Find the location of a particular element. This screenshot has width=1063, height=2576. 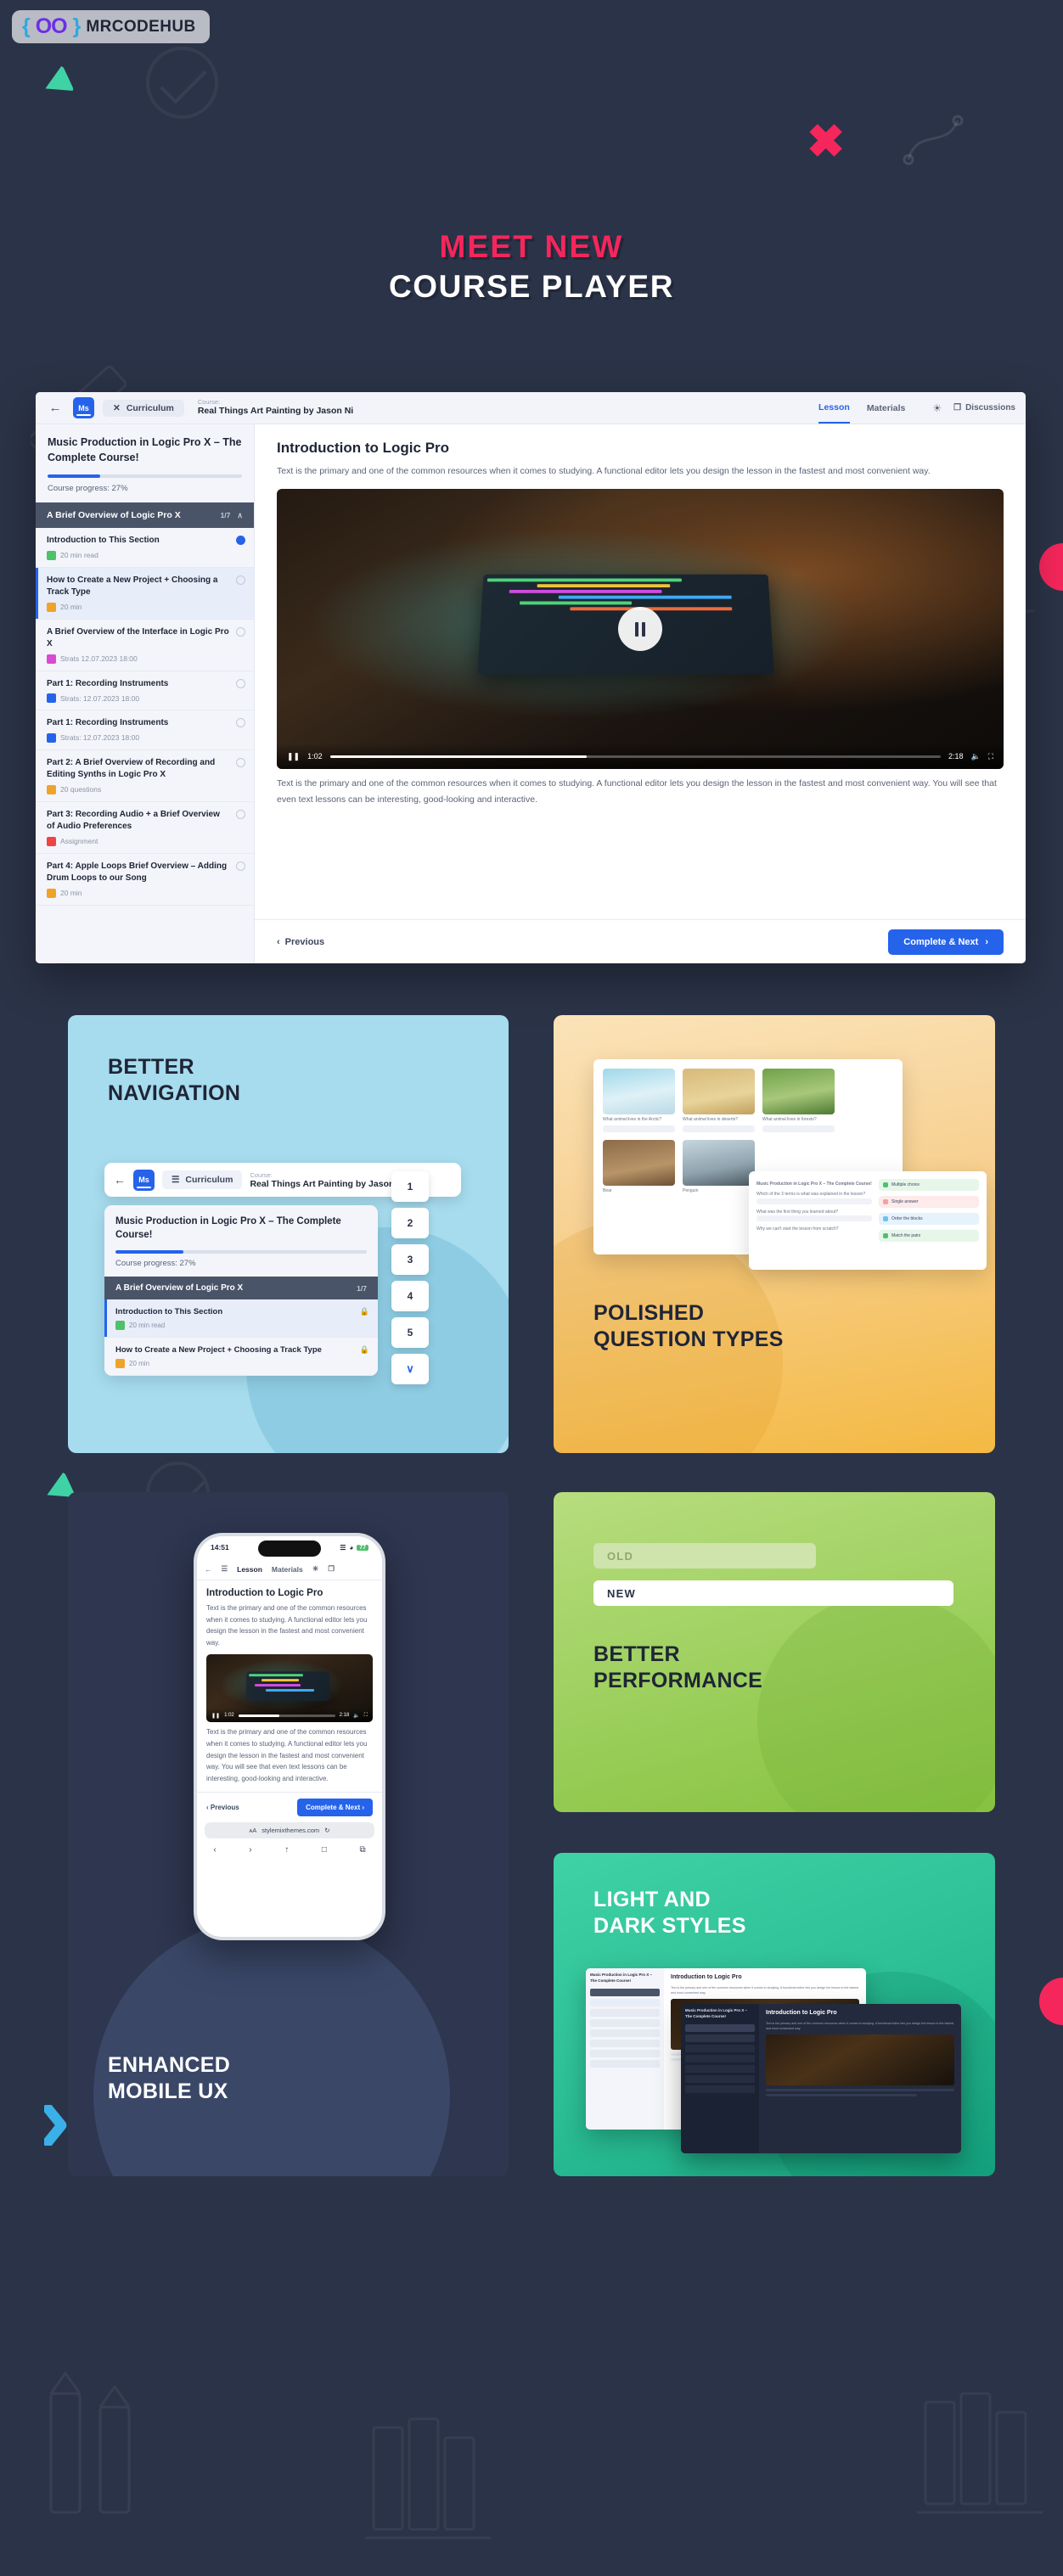

curriculum-button: ✕ Curriculum is located at coordinates (143, 408).